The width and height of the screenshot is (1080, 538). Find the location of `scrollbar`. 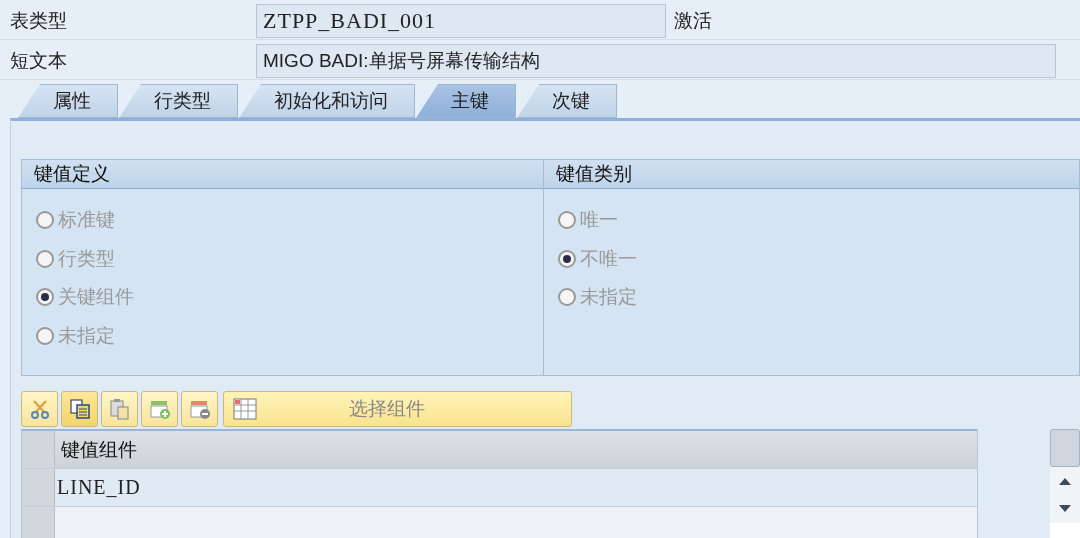

scrollbar is located at coordinates (1065, 483).